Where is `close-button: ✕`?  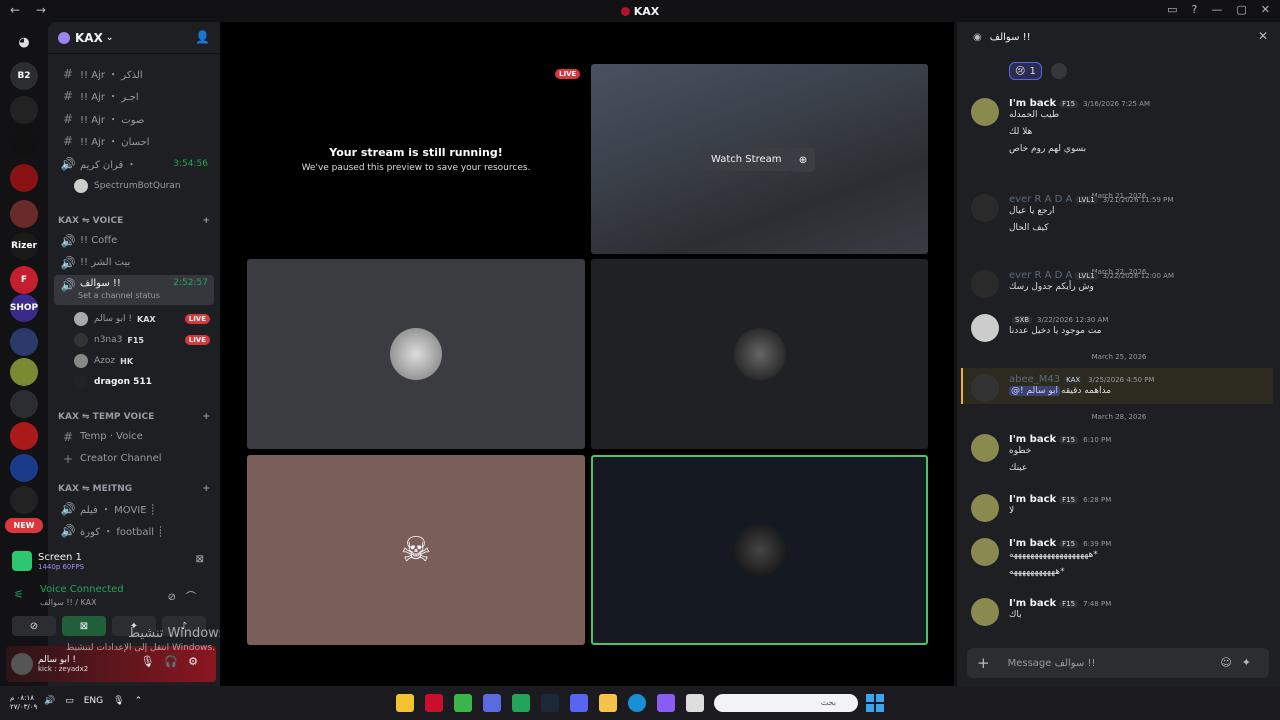 close-button: ✕ is located at coordinates (1265, 9).